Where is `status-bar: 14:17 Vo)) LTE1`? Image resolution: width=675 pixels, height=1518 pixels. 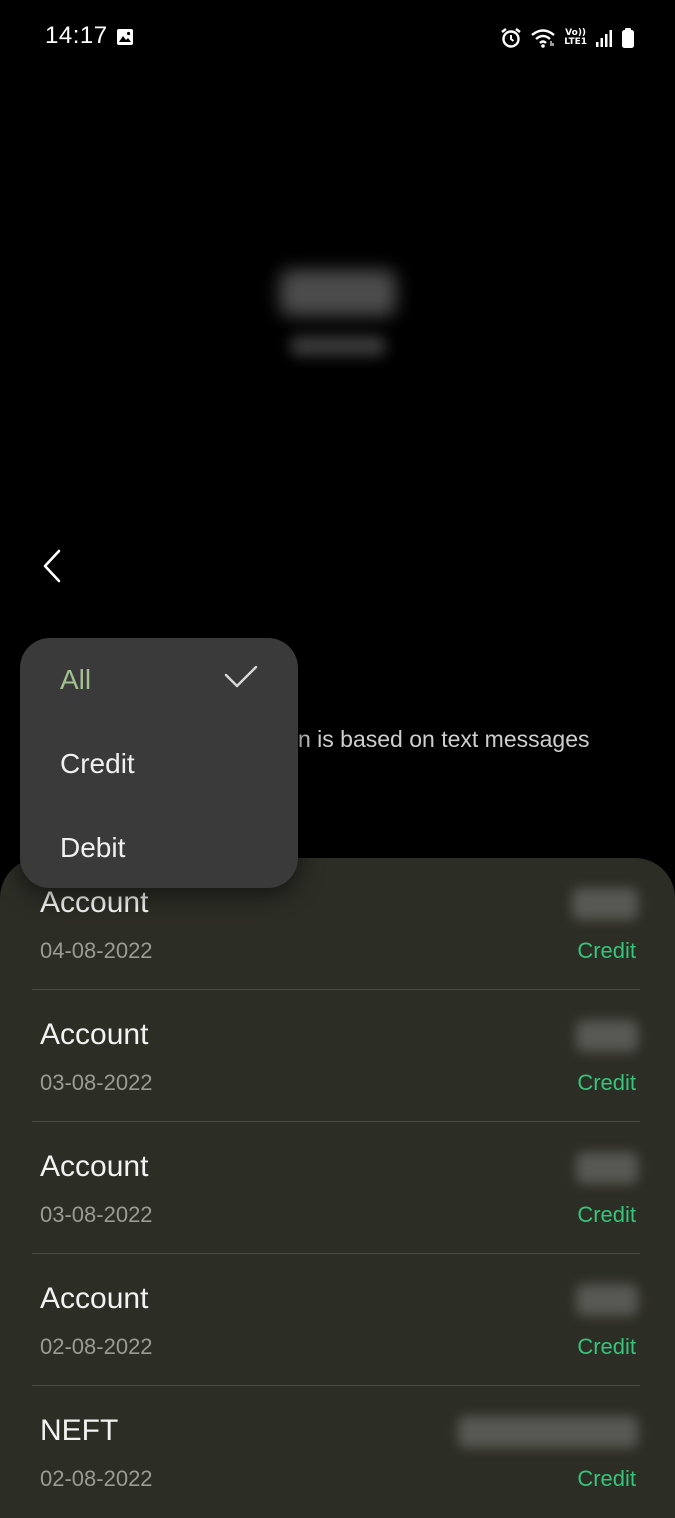
status-bar: 14:17 Vo)) LTE1 is located at coordinates (337, 38).